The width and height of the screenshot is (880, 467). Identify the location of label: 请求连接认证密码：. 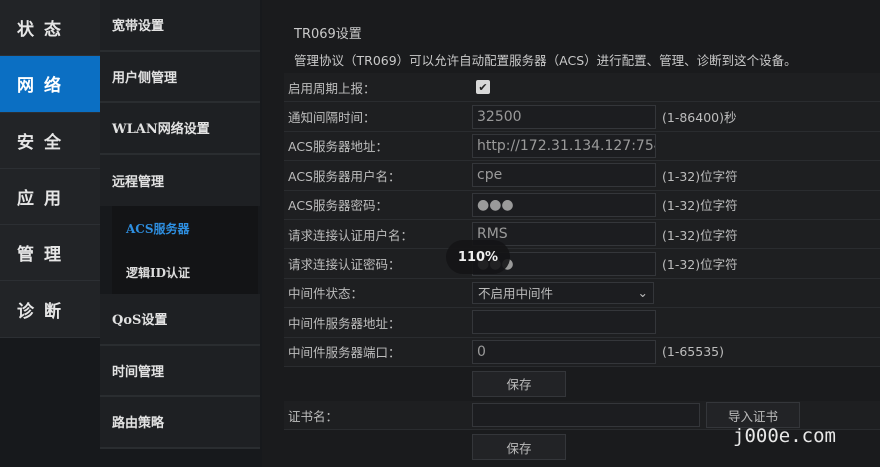
(344, 265).